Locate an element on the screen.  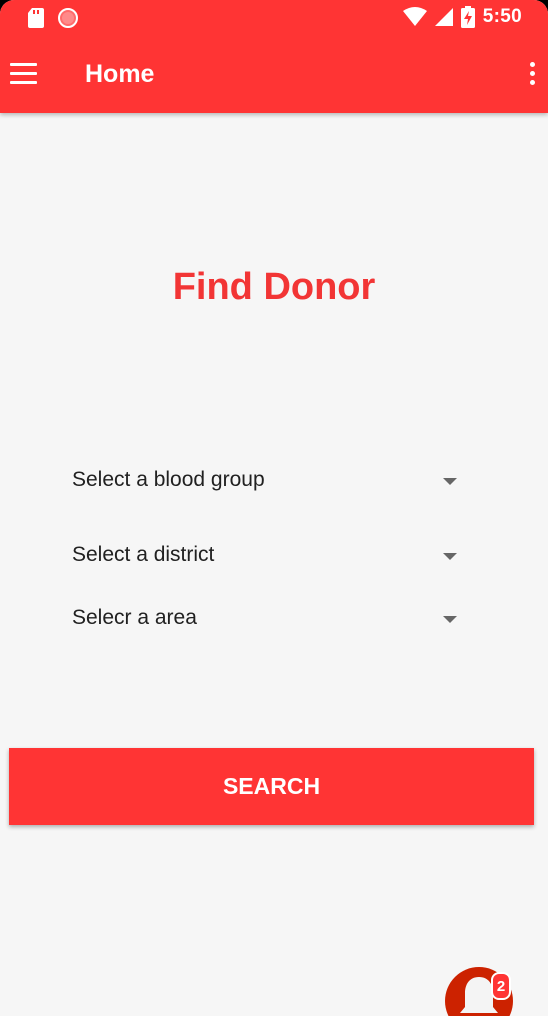
record-icon is located at coordinates (68, 18).